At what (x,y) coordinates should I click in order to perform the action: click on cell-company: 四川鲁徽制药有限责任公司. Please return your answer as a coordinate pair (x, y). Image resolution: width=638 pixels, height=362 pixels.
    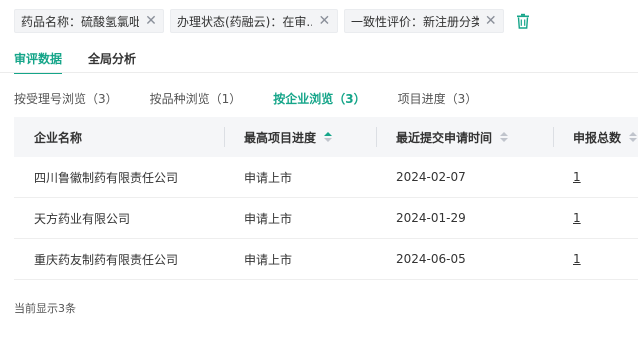
    Looking at the image, I should click on (106, 177).